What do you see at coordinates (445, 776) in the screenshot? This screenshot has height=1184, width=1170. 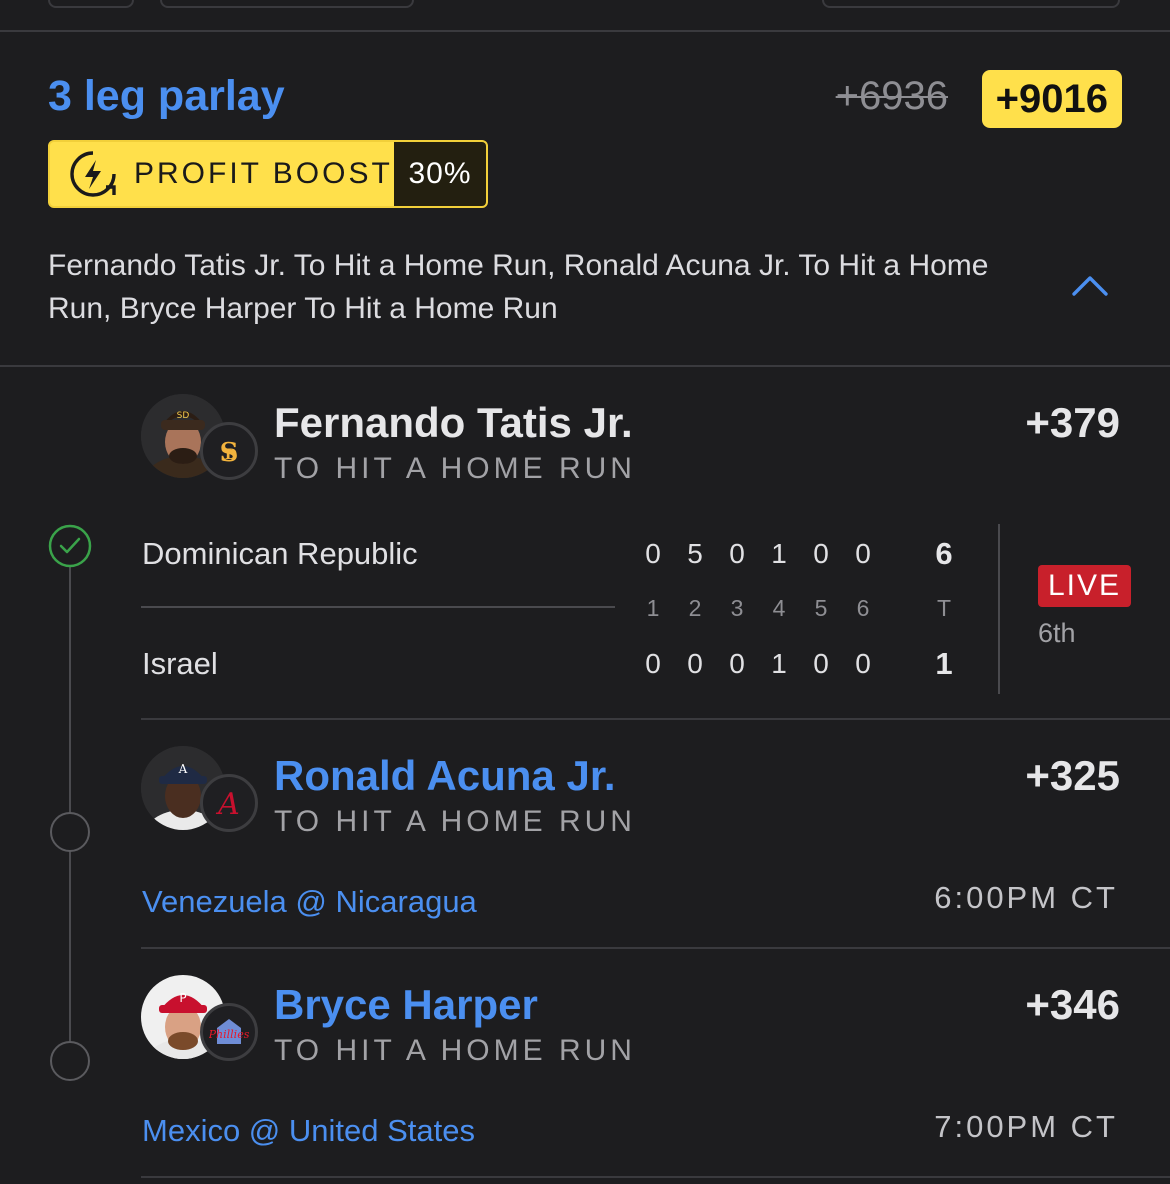 I see `player-name: Ronald Acuna Jr.` at bounding box center [445, 776].